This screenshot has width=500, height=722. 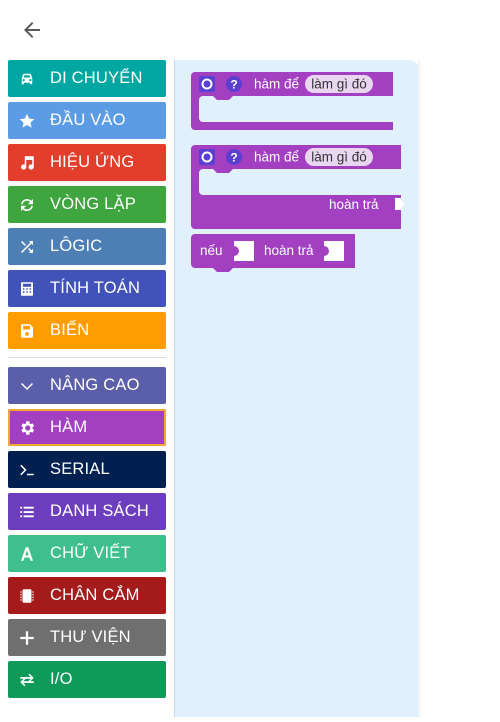 What do you see at coordinates (87, 357) in the screenshot?
I see `toolbox-divider` at bounding box center [87, 357].